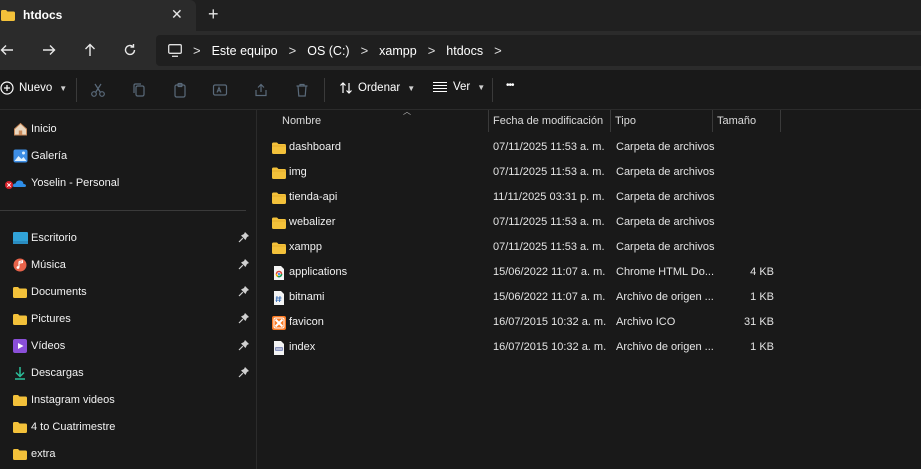  Describe the element at coordinates (279, 273) in the screenshot. I see `chrome-html-icon` at that location.